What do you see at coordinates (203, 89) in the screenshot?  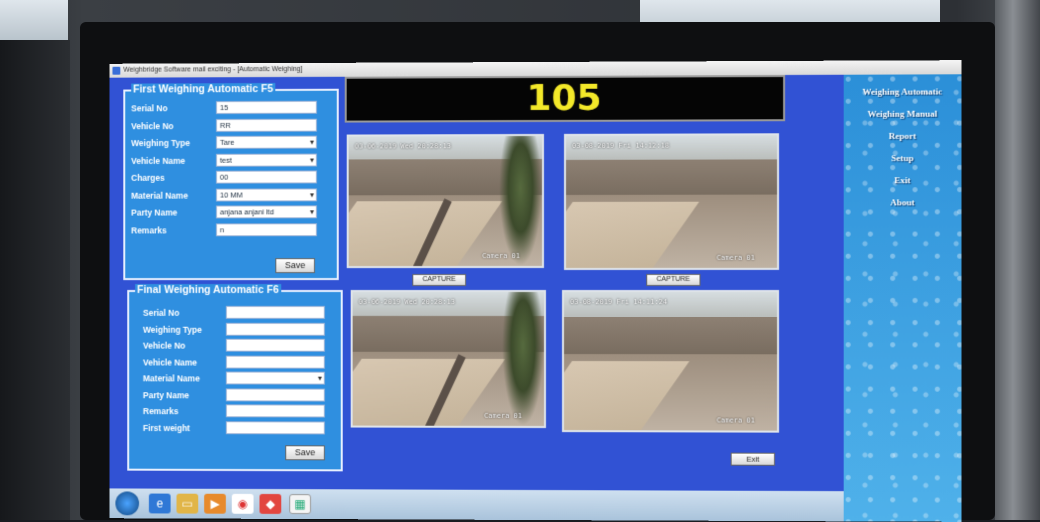 I see `first-panel-legend: First Weighing Automatic F5` at bounding box center [203, 89].